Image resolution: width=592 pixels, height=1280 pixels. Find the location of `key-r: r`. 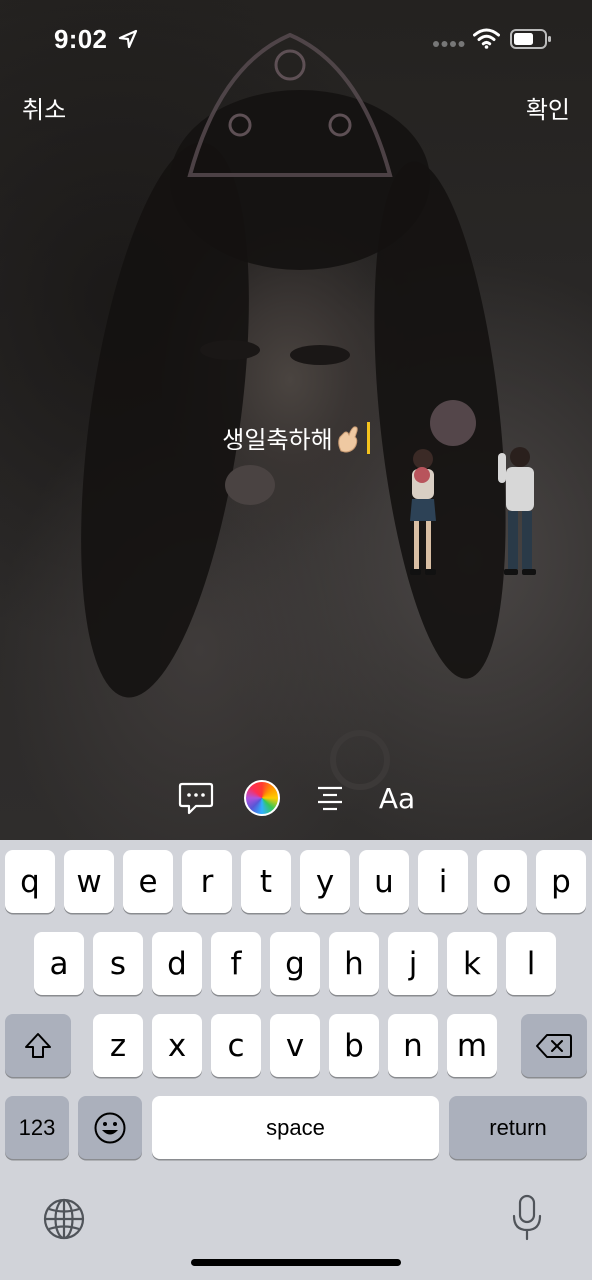

key-r: r is located at coordinates (207, 881).